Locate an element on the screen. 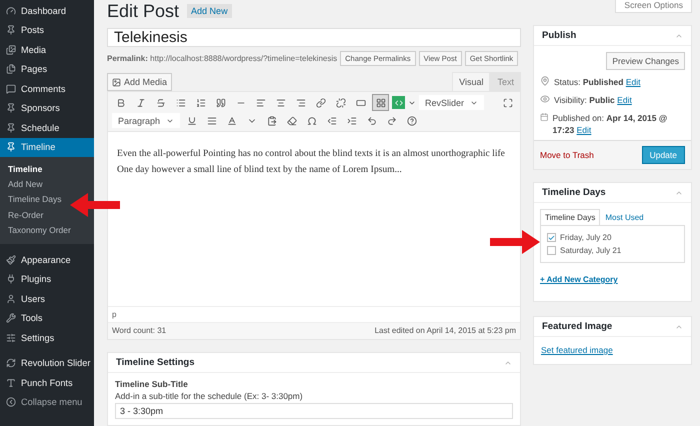 The width and height of the screenshot is (700, 426). add-new-button: Add New is located at coordinates (209, 11).